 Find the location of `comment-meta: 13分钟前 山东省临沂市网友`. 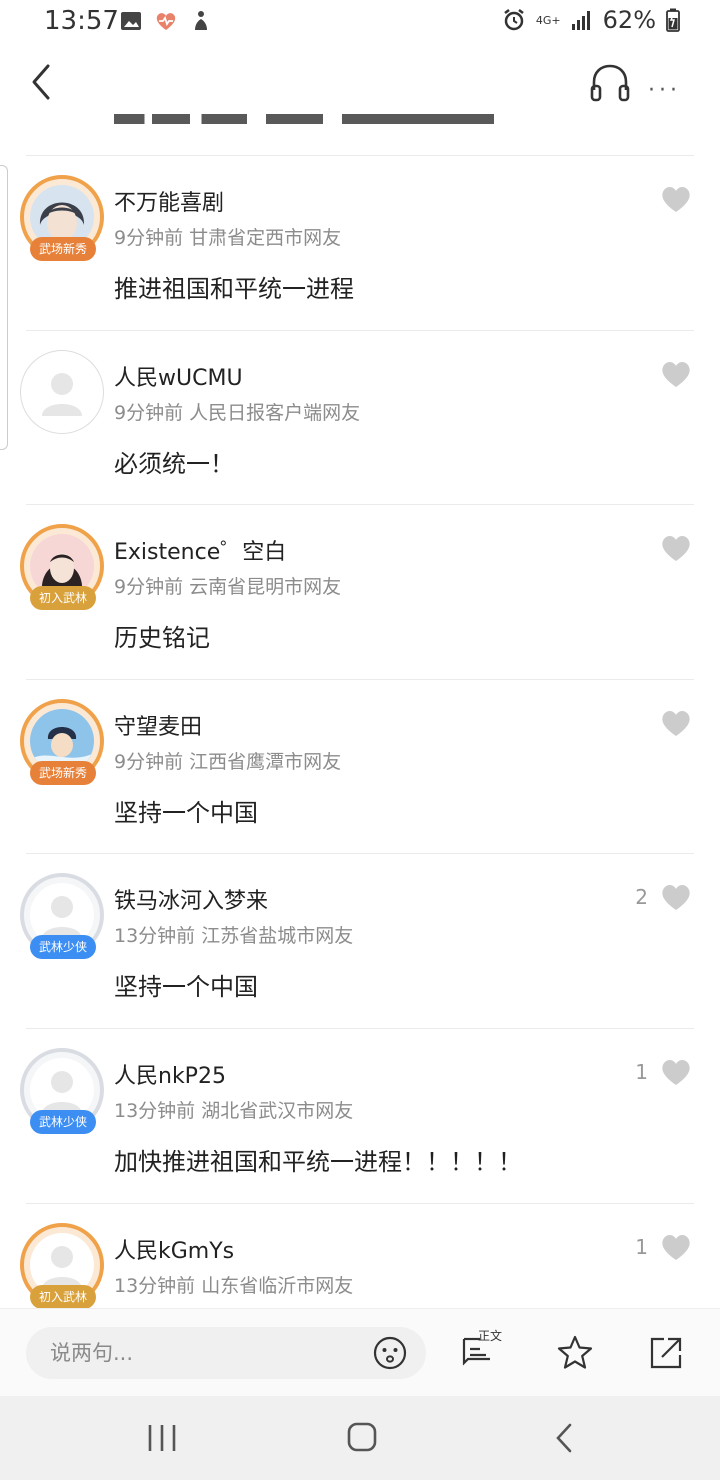

comment-meta: 13分钟前 山东省临沂市网友 is located at coordinates (233, 1284).